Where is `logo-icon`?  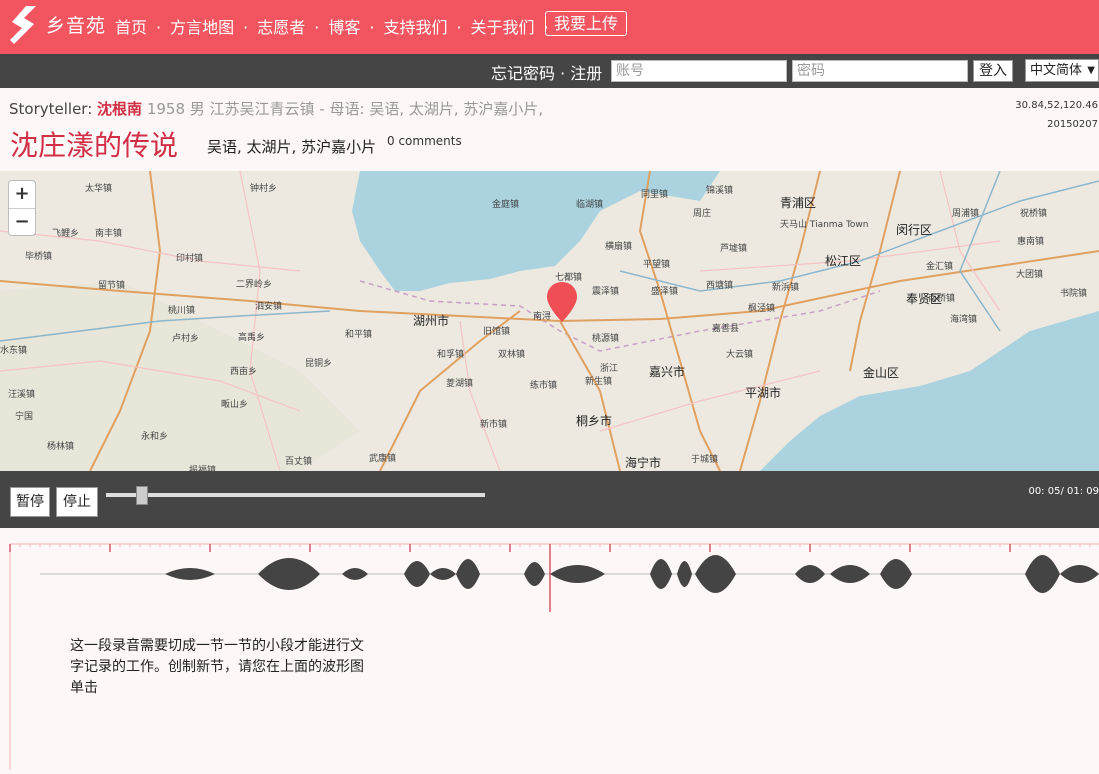
logo-icon is located at coordinates (23, 25).